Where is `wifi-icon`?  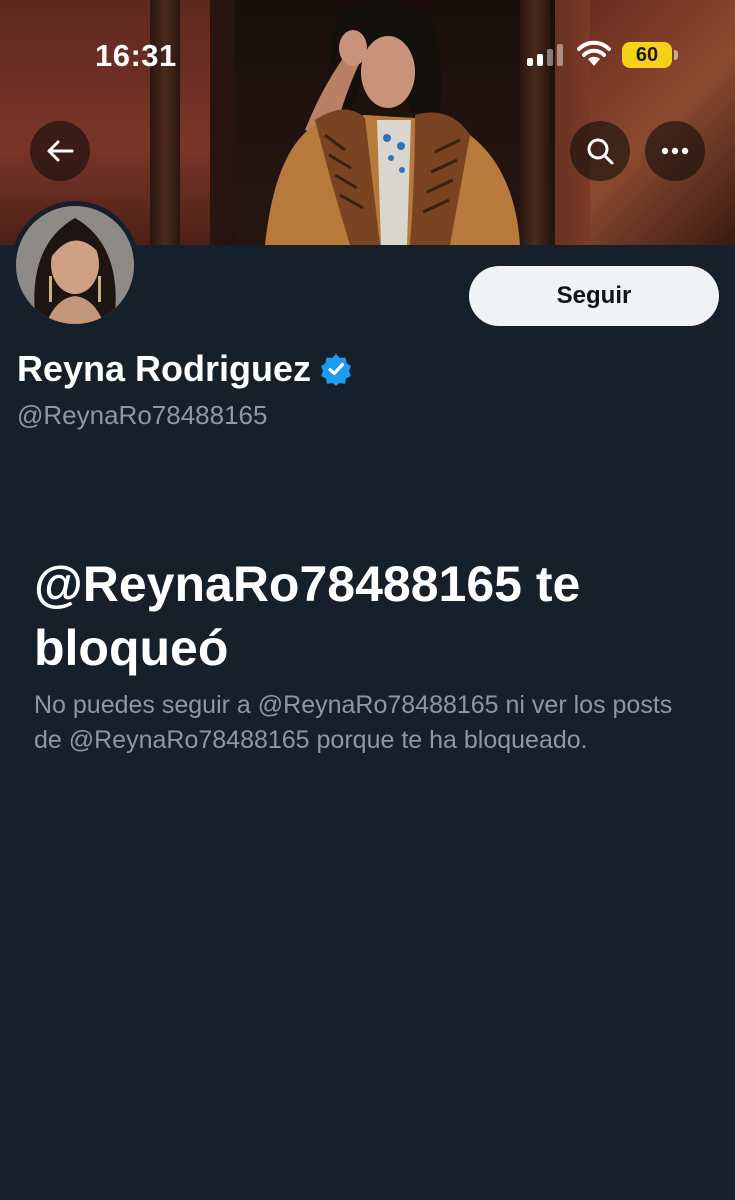
wifi-icon is located at coordinates (594, 53).